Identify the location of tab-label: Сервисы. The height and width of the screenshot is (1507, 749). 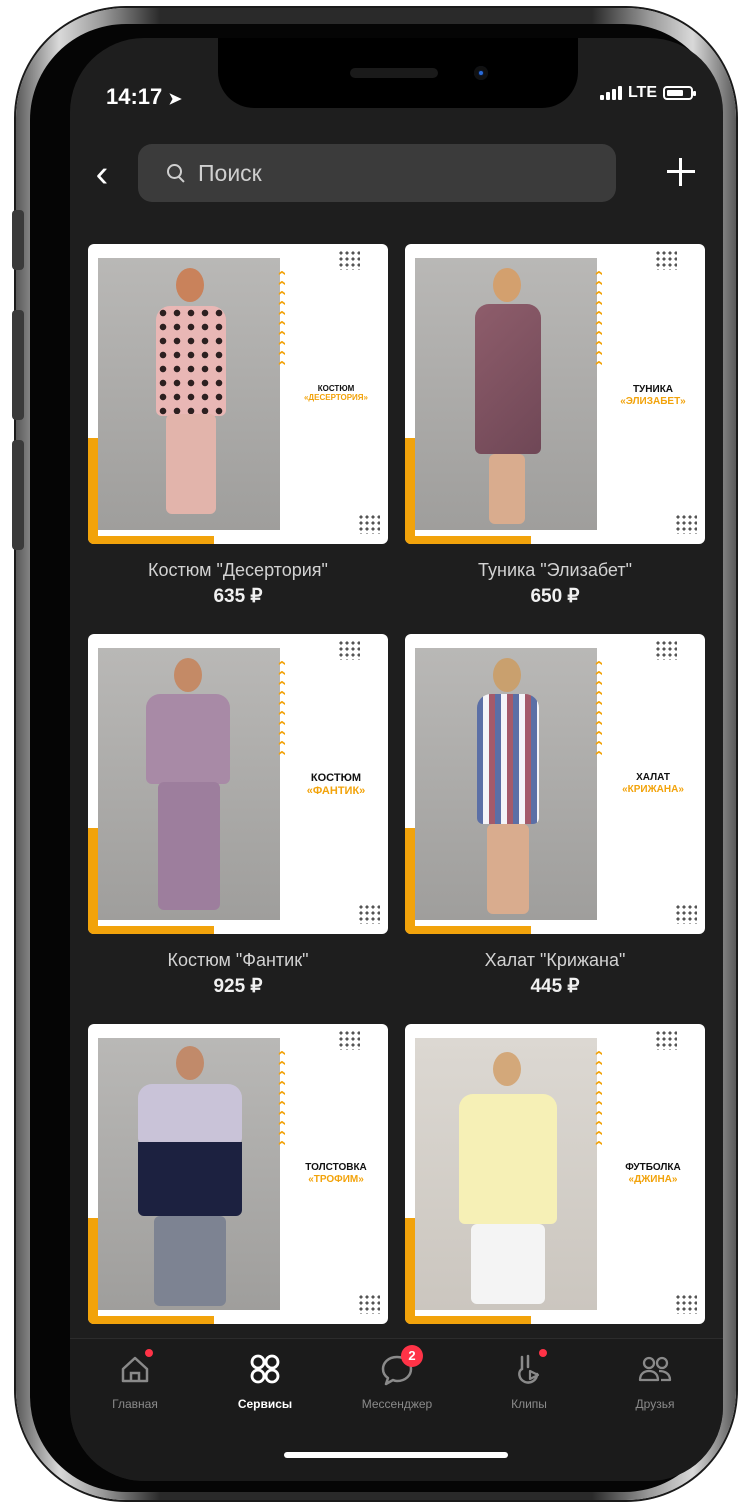
(265, 1404).